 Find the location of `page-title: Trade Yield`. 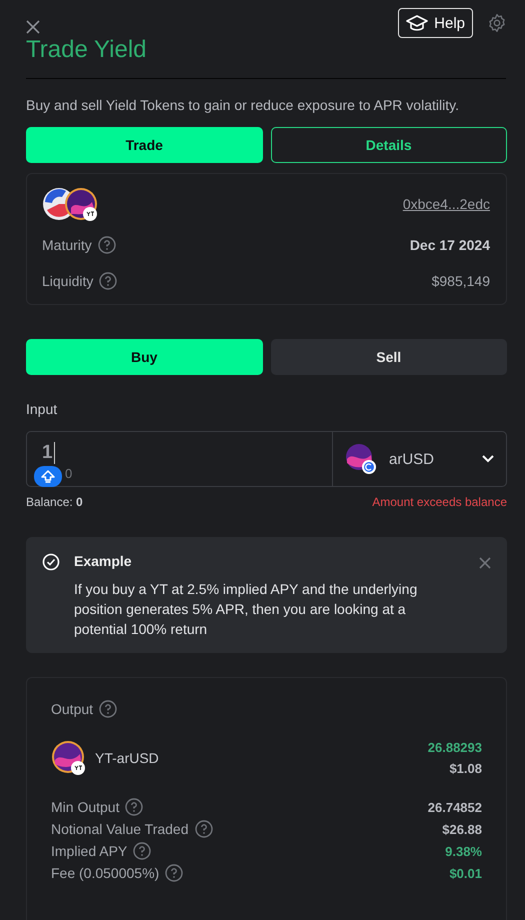

page-title: Trade Yield is located at coordinates (87, 50).